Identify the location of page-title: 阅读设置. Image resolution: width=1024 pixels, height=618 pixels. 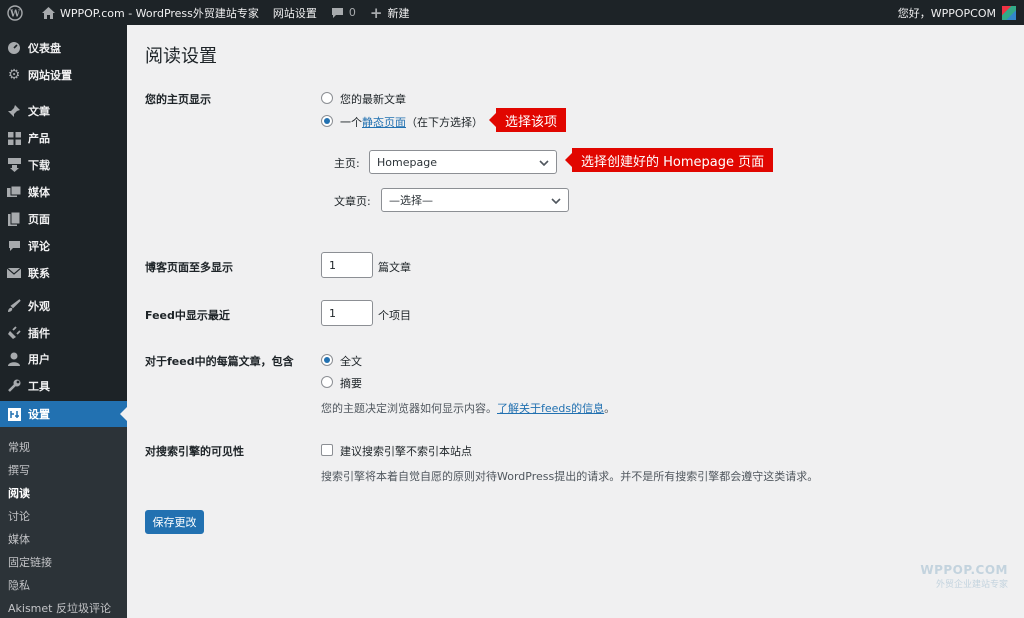
(181, 56).